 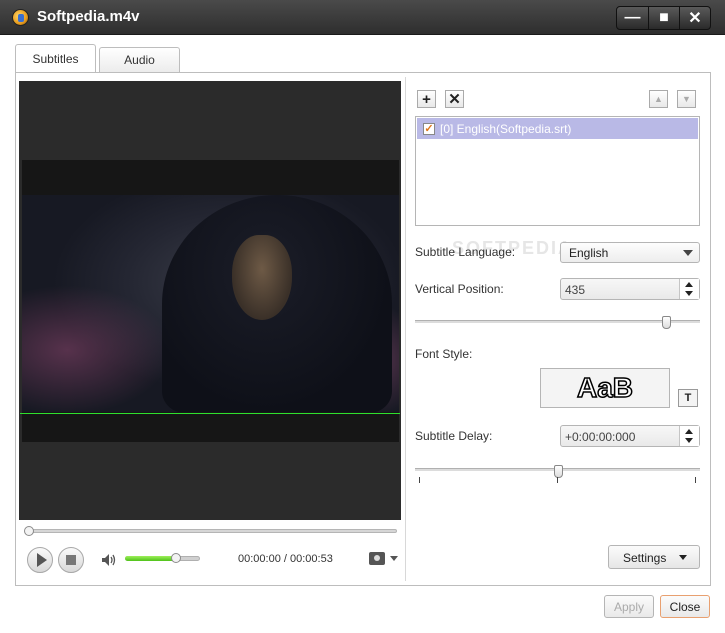 What do you see at coordinates (600, 437) in the screenshot?
I see `subtitle-delay-value: +0:00:00:000` at bounding box center [600, 437].